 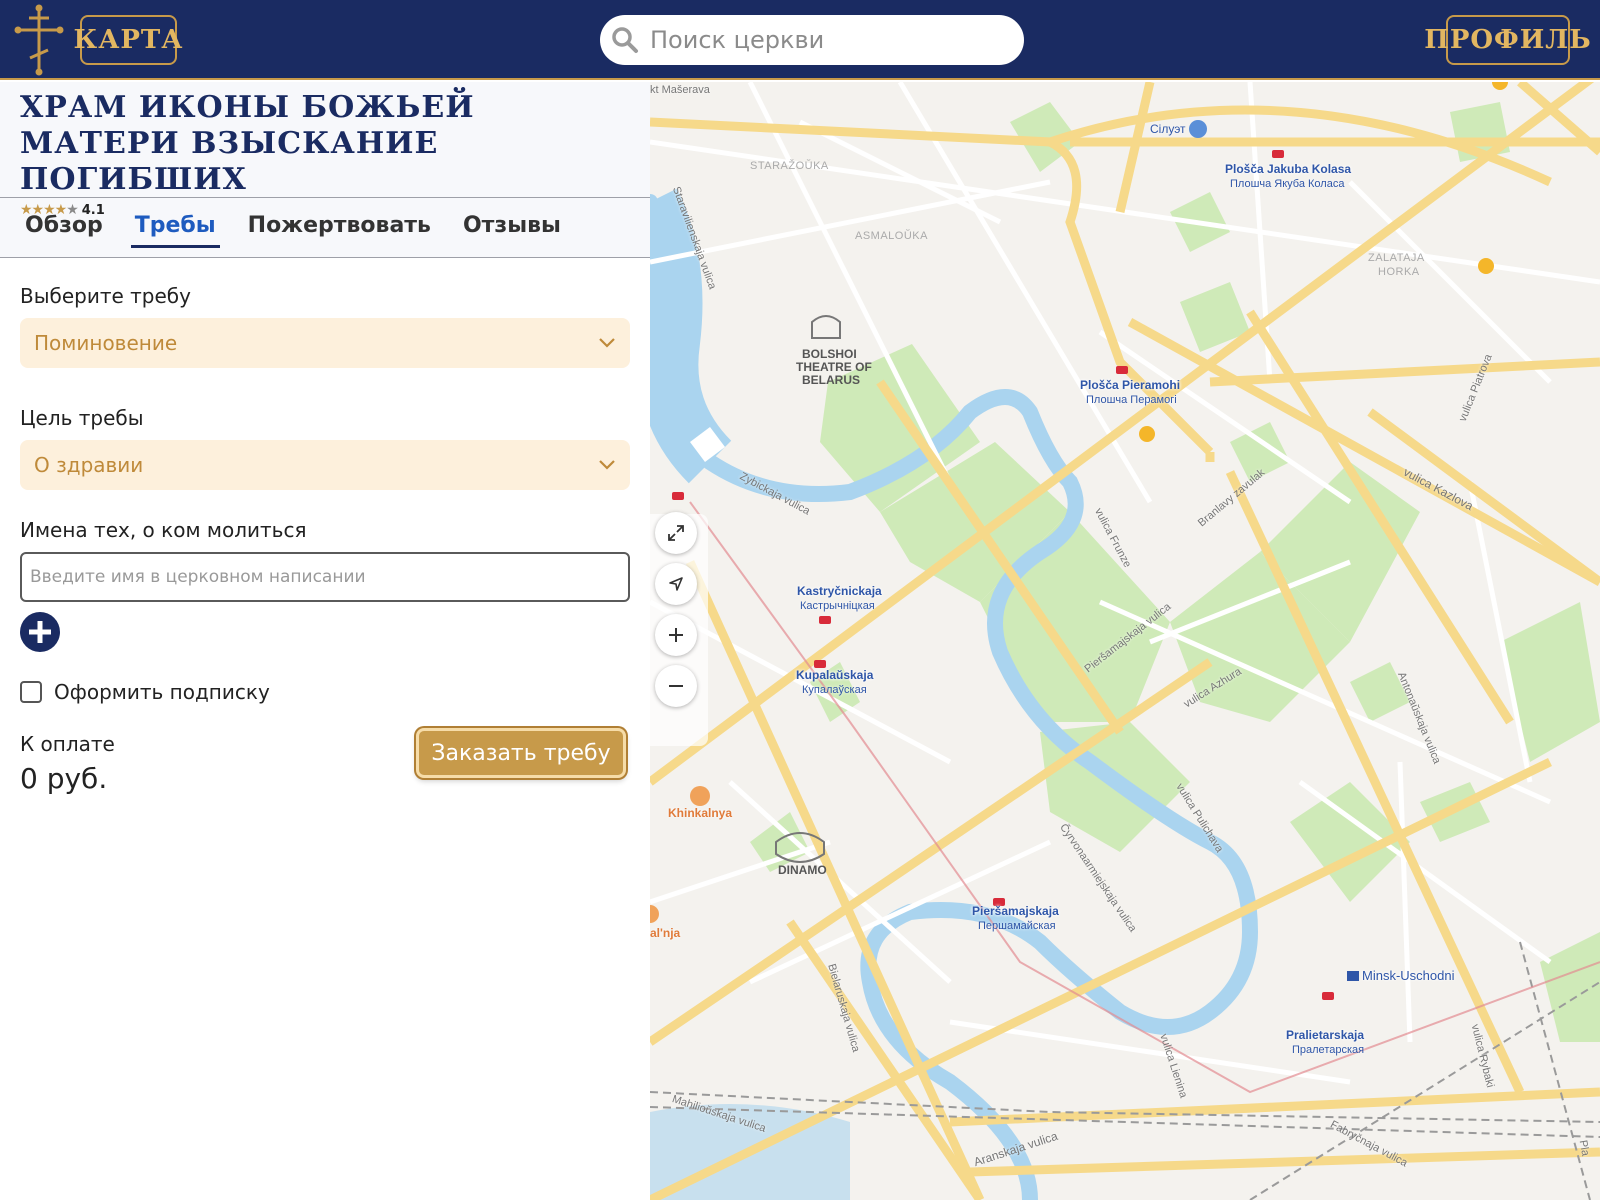 I want to click on map-label: Minsk-Uschodni, so click(x=1408, y=975).